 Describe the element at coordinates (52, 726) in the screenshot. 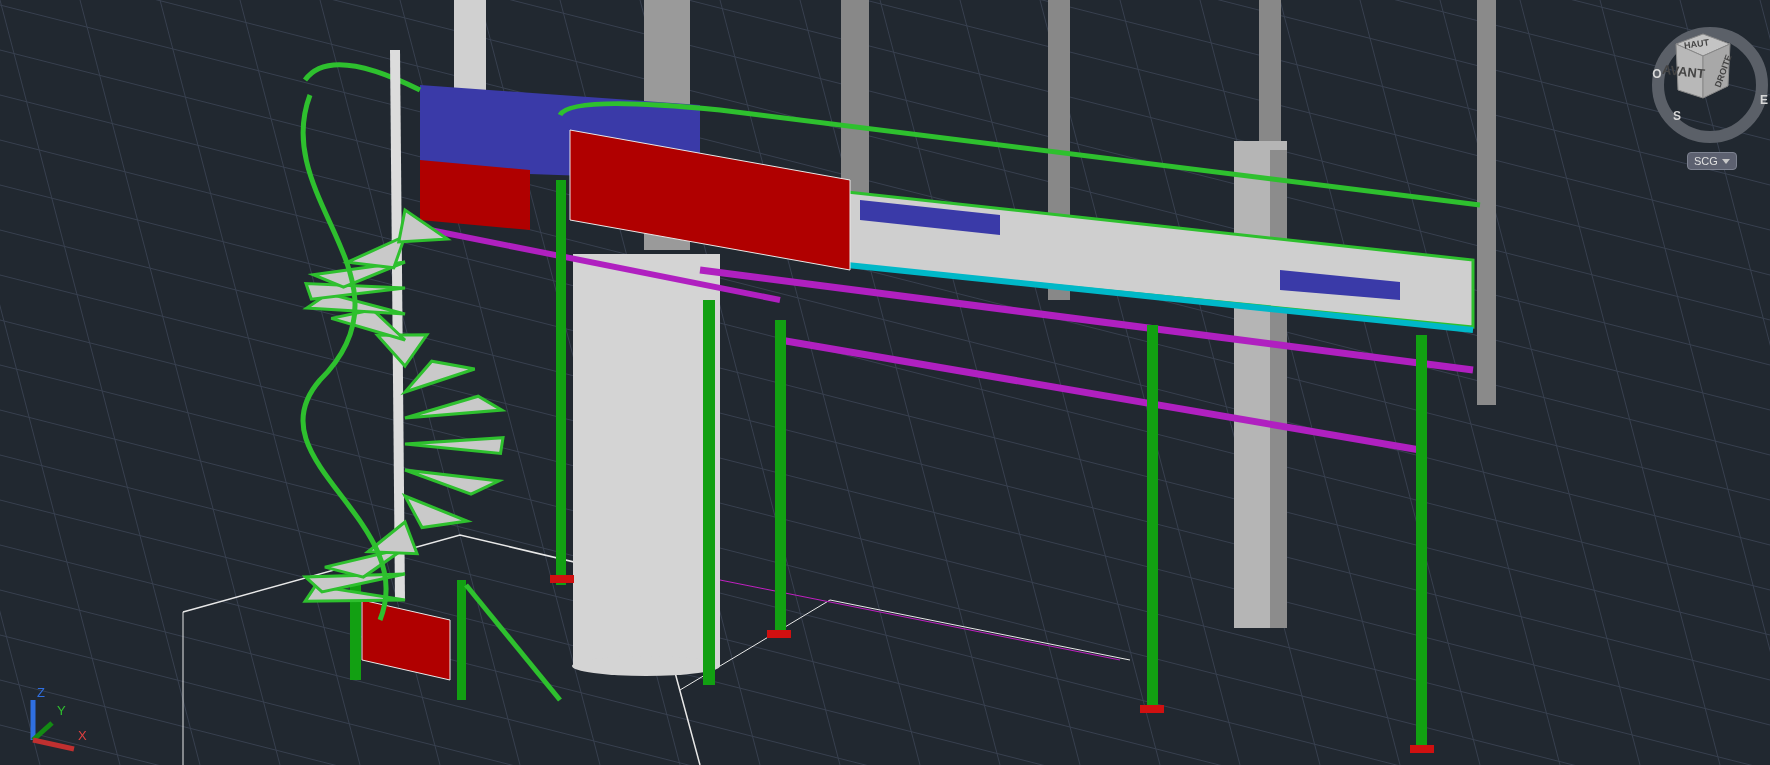

I see `ucs-axes-icon` at that location.